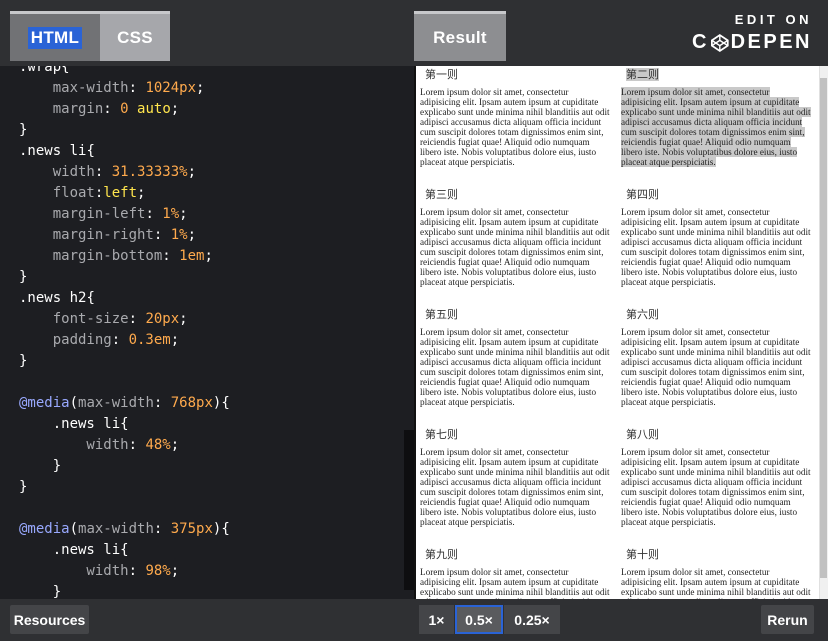  I want to click on result-scrollbar-thumb, so click(823, 328).